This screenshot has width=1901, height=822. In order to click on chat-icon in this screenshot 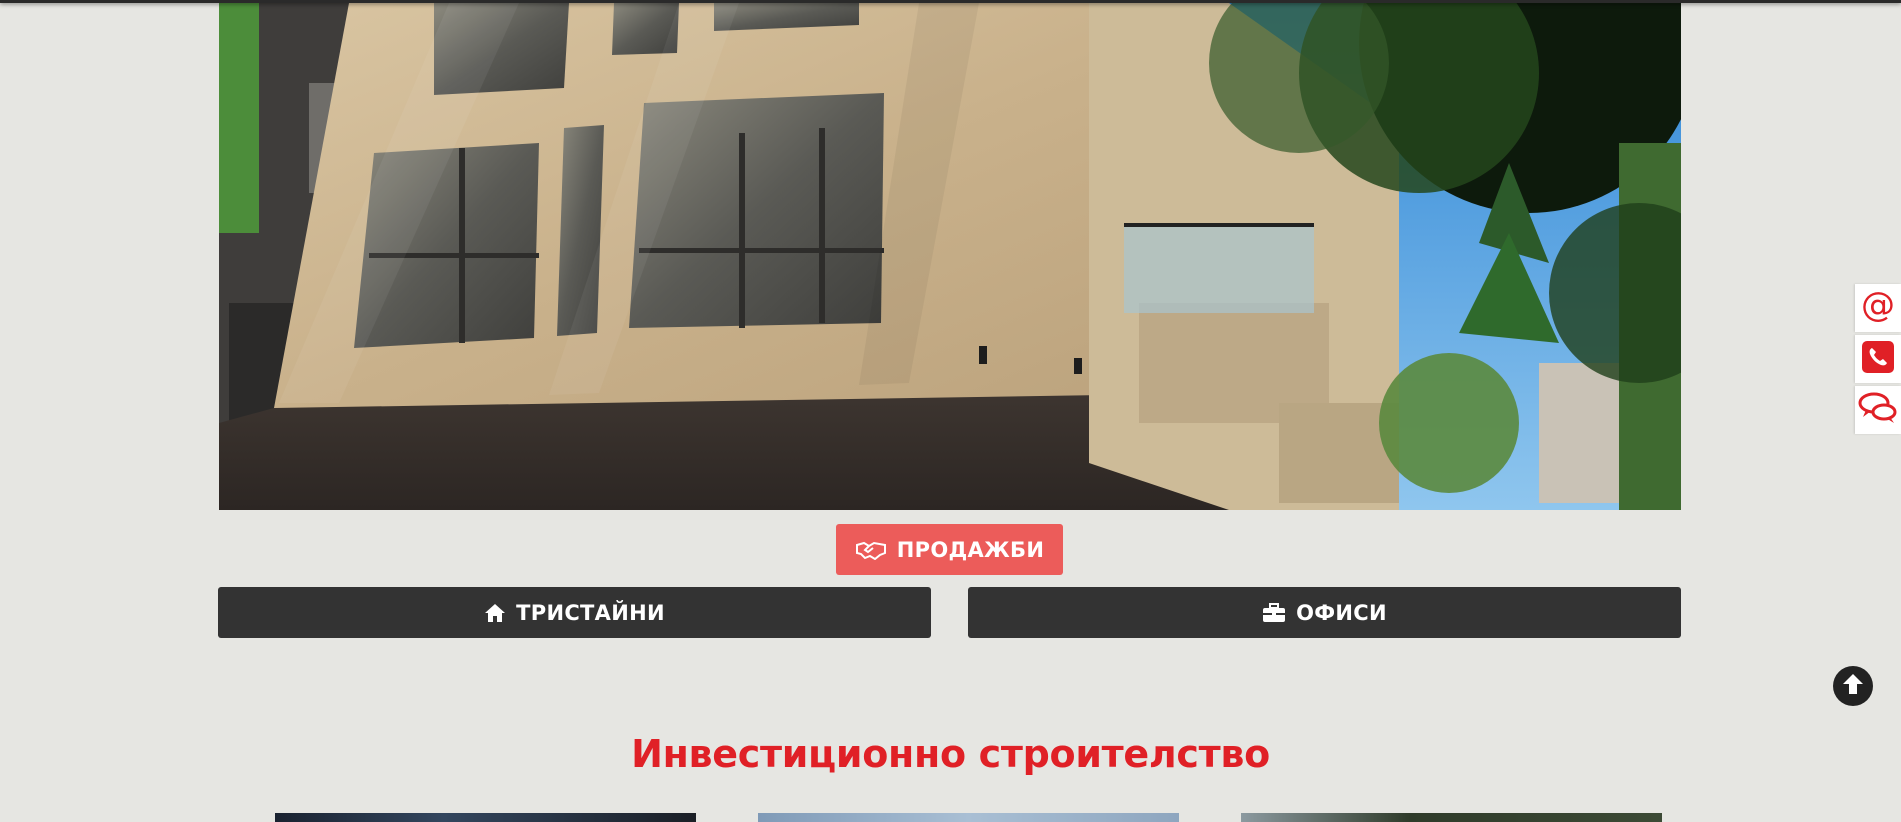, I will do `click(1878, 410)`.